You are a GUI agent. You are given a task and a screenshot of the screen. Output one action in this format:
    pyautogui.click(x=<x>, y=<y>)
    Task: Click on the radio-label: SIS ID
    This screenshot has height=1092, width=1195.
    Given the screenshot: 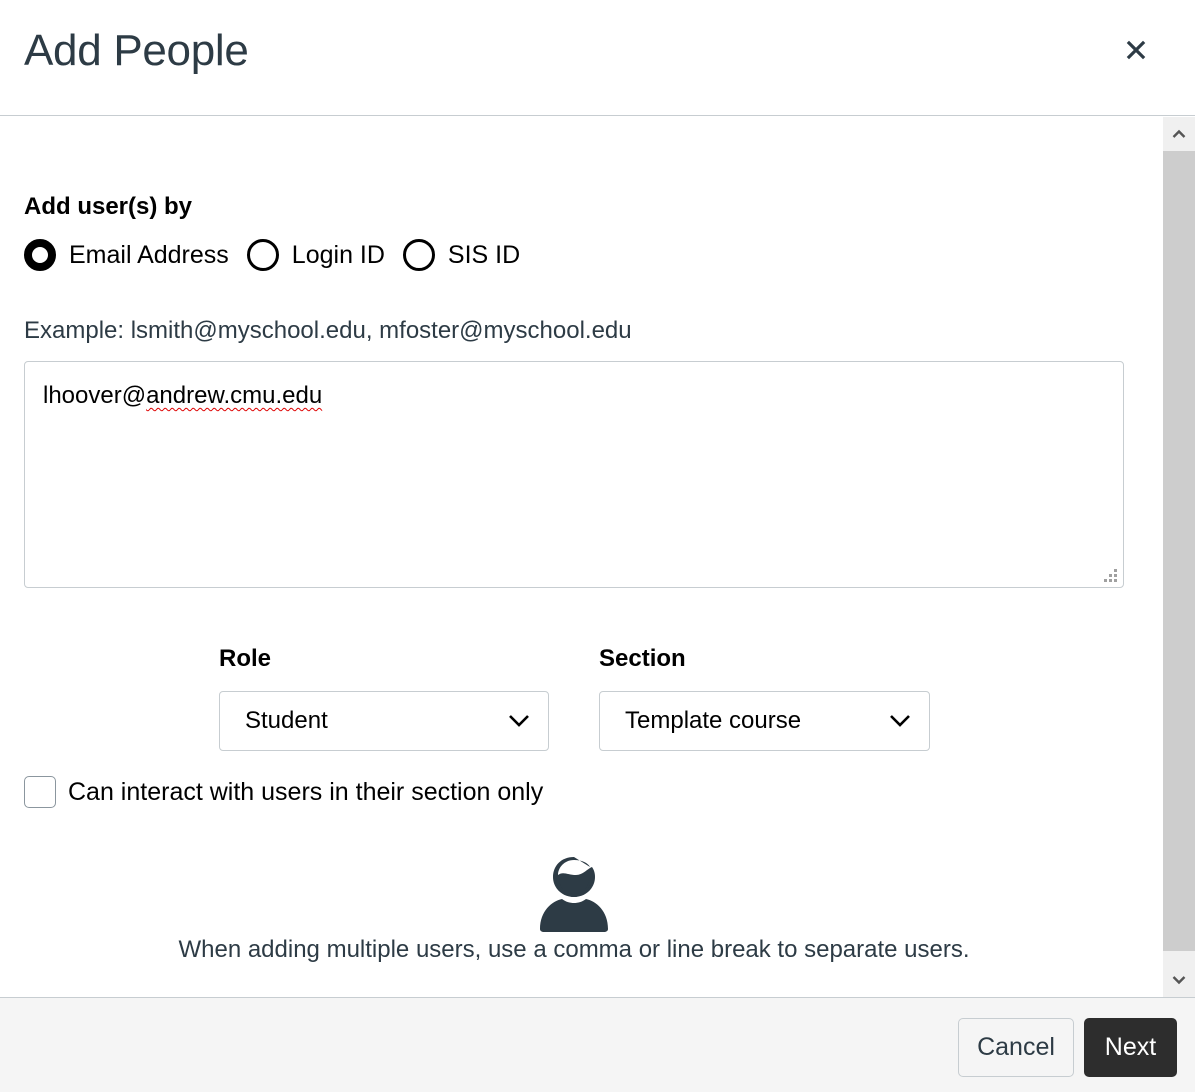 What is the action you would take?
    pyautogui.click(x=484, y=254)
    